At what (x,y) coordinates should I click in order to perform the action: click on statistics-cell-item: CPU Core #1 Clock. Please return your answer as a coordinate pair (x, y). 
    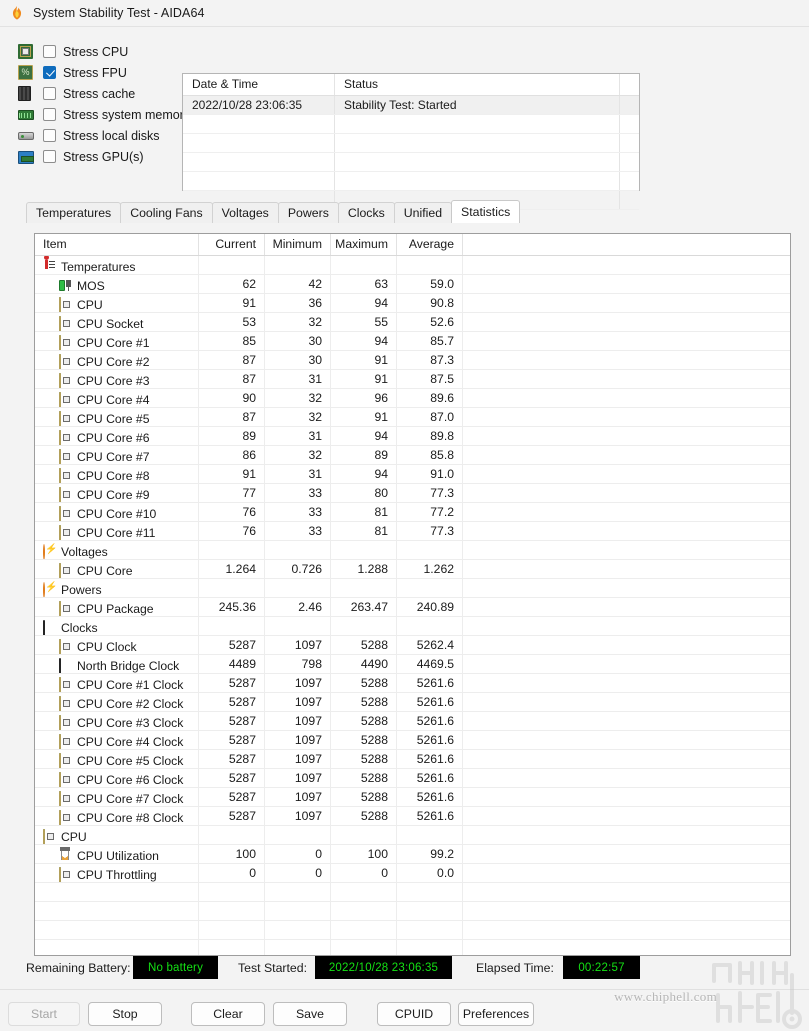
    Looking at the image, I should click on (117, 683).